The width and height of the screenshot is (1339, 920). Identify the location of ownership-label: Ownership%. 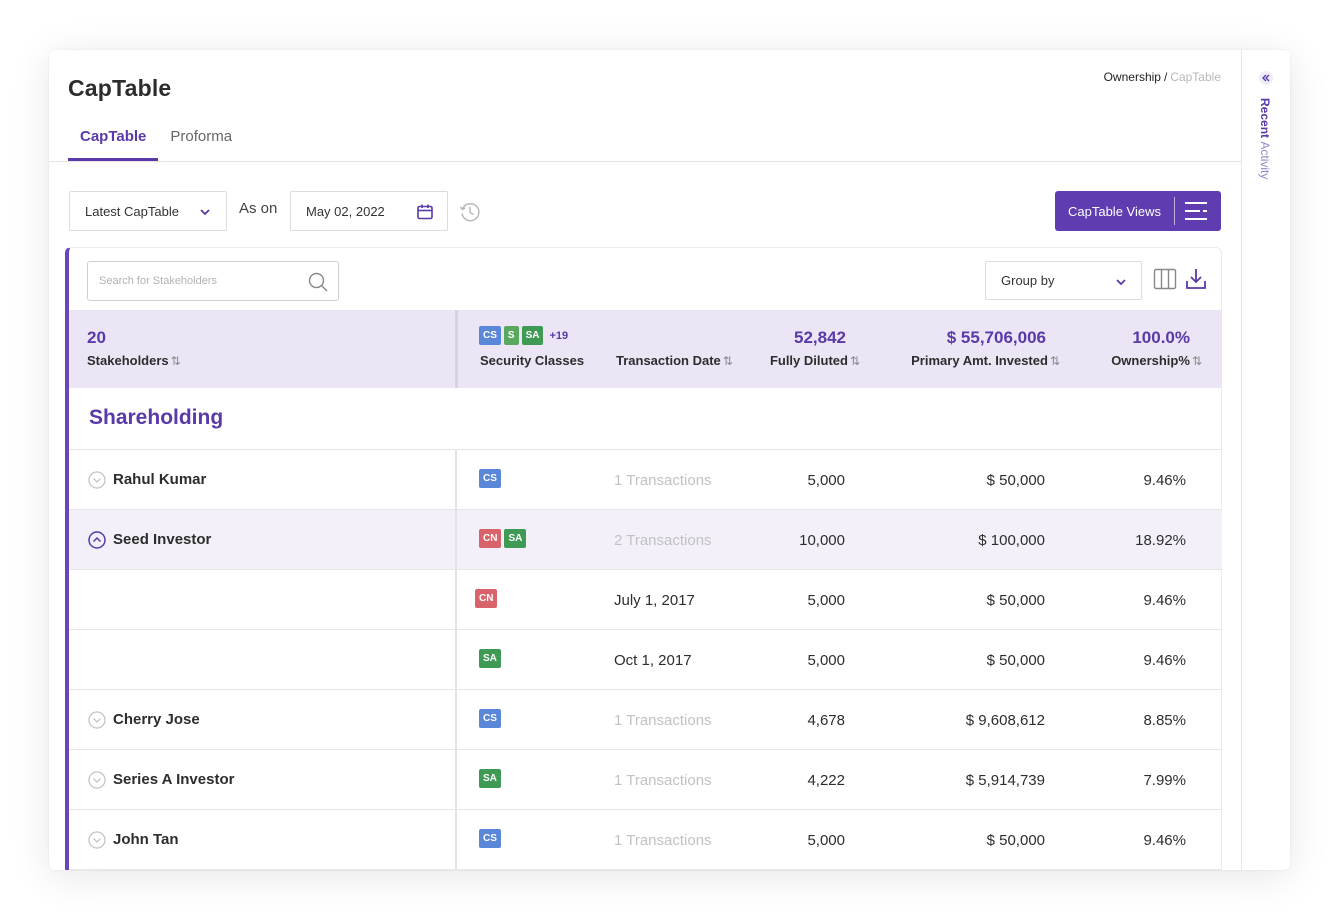
(1150, 360).